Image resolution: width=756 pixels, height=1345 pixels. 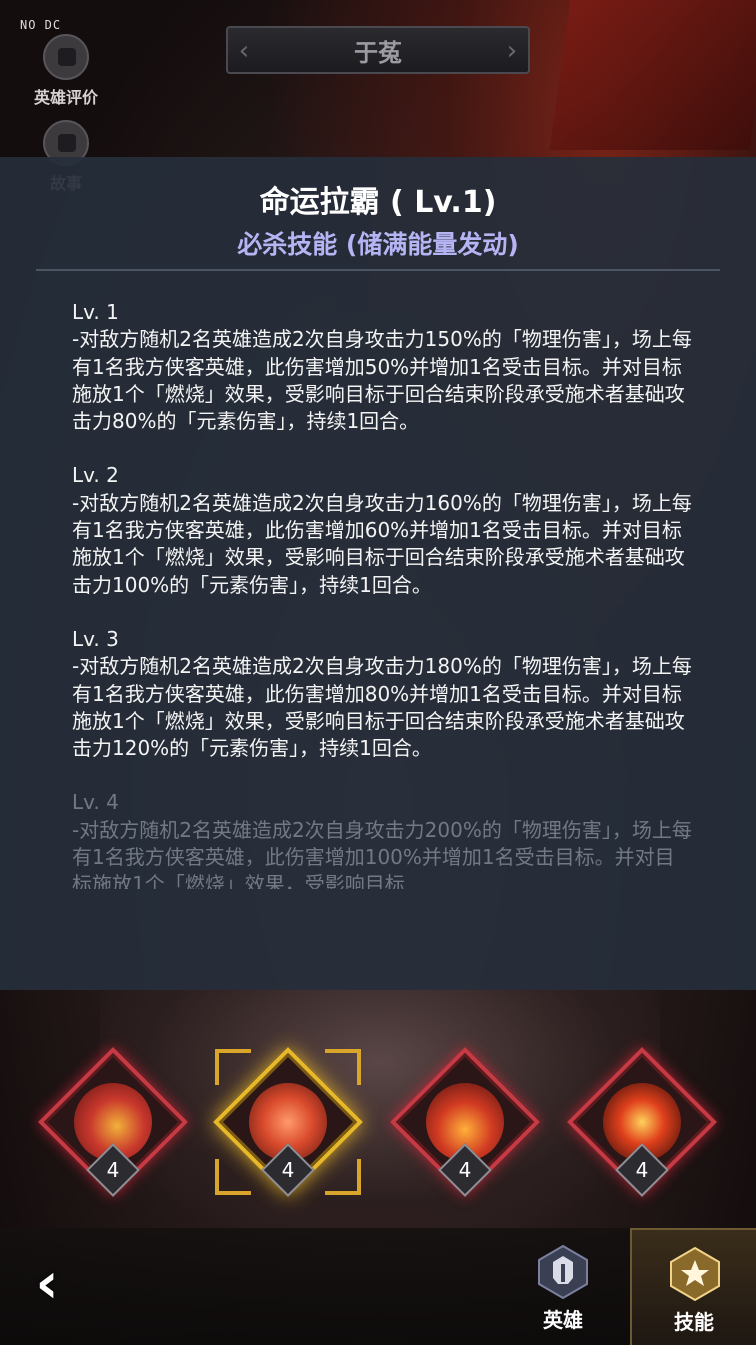 I want to click on skill-subtitle: 必杀技能 (储满能量发动), so click(x=378, y=244).